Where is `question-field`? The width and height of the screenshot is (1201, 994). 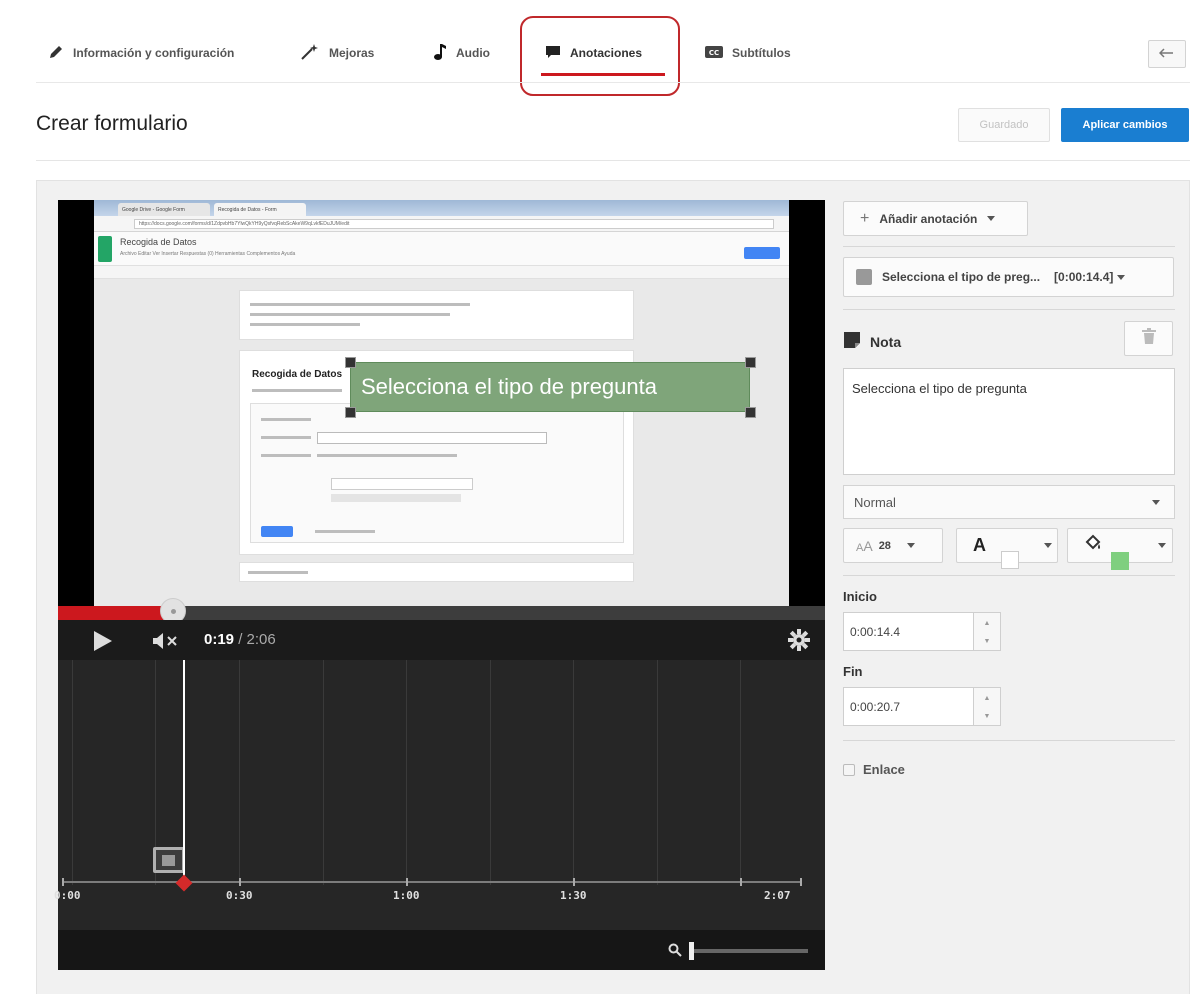
question-field is located at coordinates (432, 438).